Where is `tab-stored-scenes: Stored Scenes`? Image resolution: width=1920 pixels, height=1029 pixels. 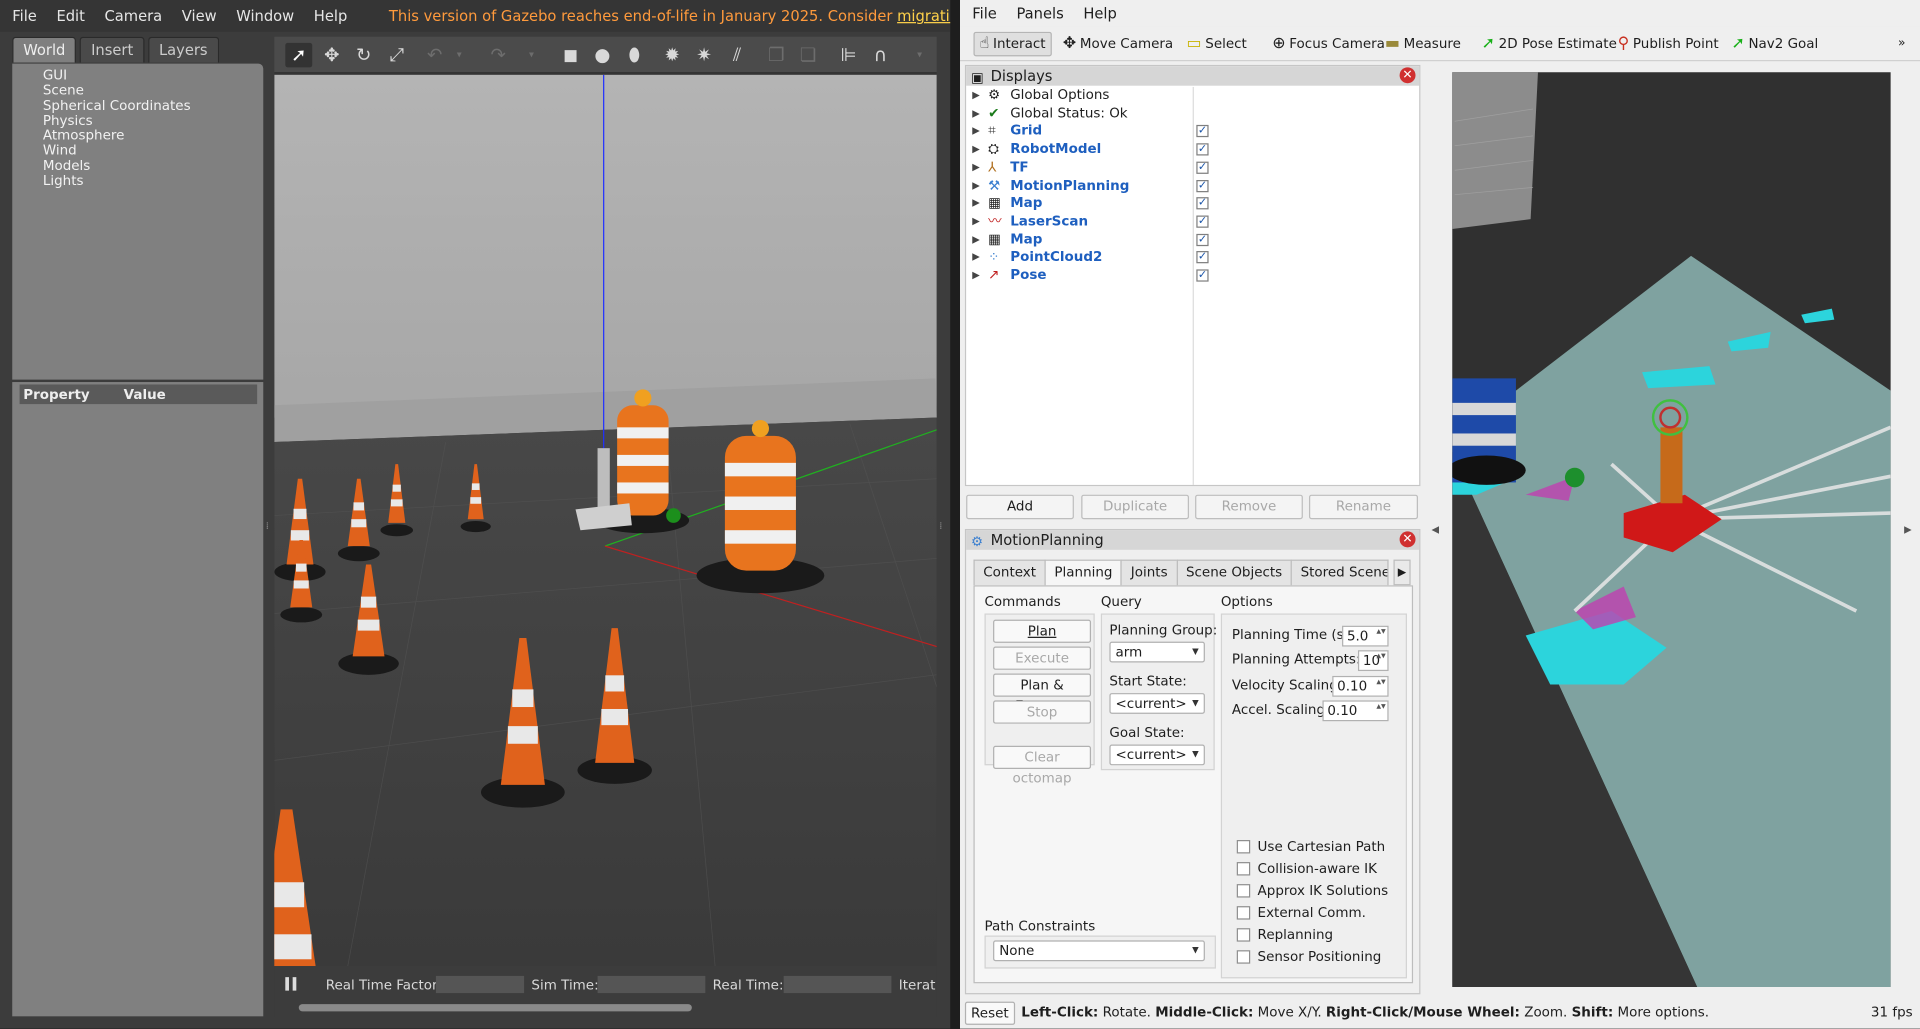 tab-stored-scenes: Stored Scenes is located at coordinates (1339, 572).